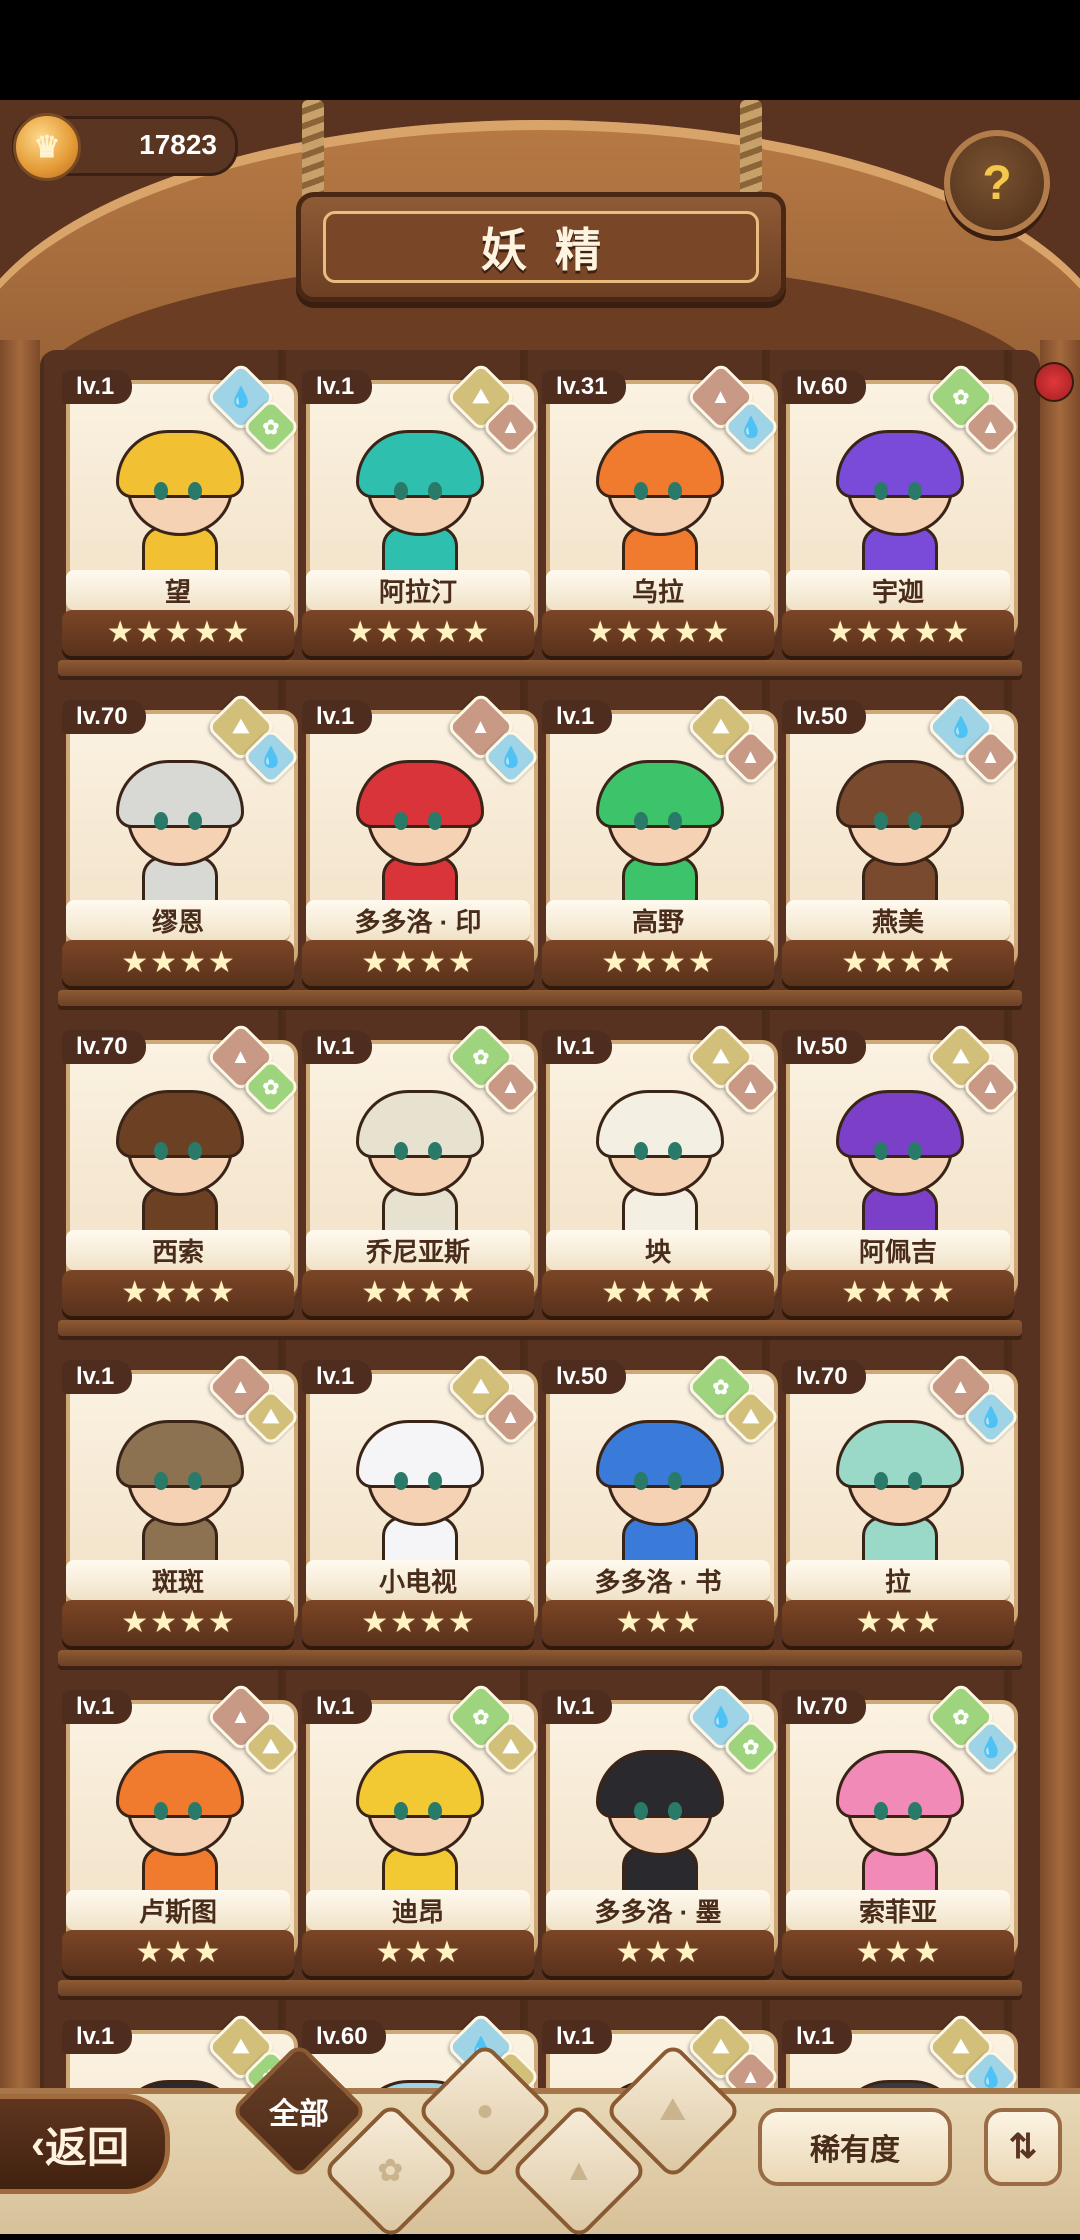  What do you see at coordinates (418, 1910) in the screenshot?
I see `fairy-name: 迪昂` at bounding box center [418, 1910].